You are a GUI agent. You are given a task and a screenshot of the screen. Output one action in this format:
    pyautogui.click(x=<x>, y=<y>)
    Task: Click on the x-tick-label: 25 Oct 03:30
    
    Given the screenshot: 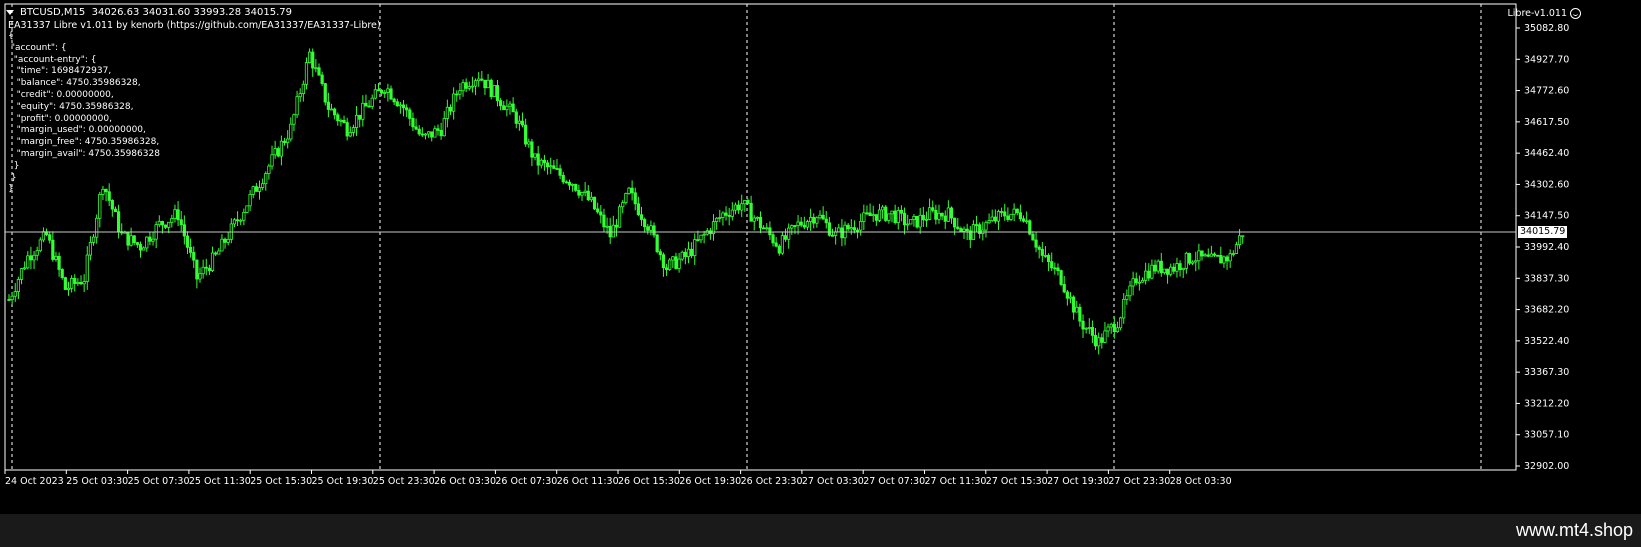 What is the action you would take?
    pyautogui.click(x=97, y=481)
    